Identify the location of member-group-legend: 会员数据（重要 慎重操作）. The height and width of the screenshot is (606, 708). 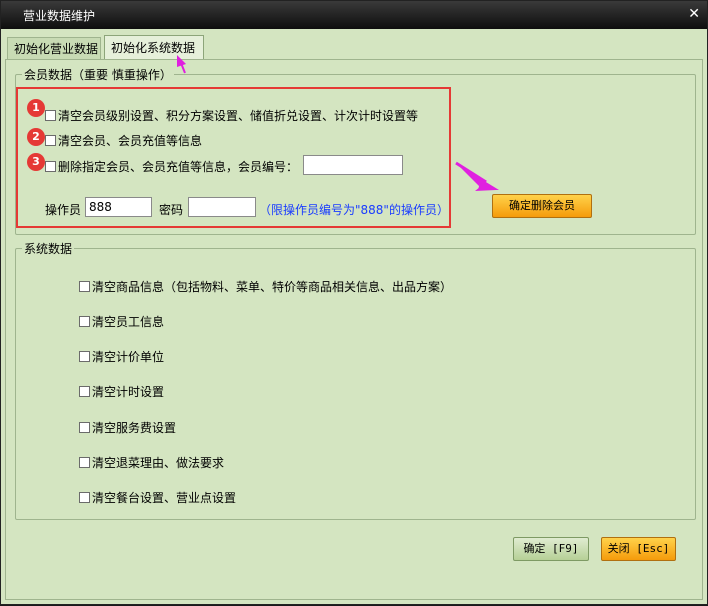
(98, 74).